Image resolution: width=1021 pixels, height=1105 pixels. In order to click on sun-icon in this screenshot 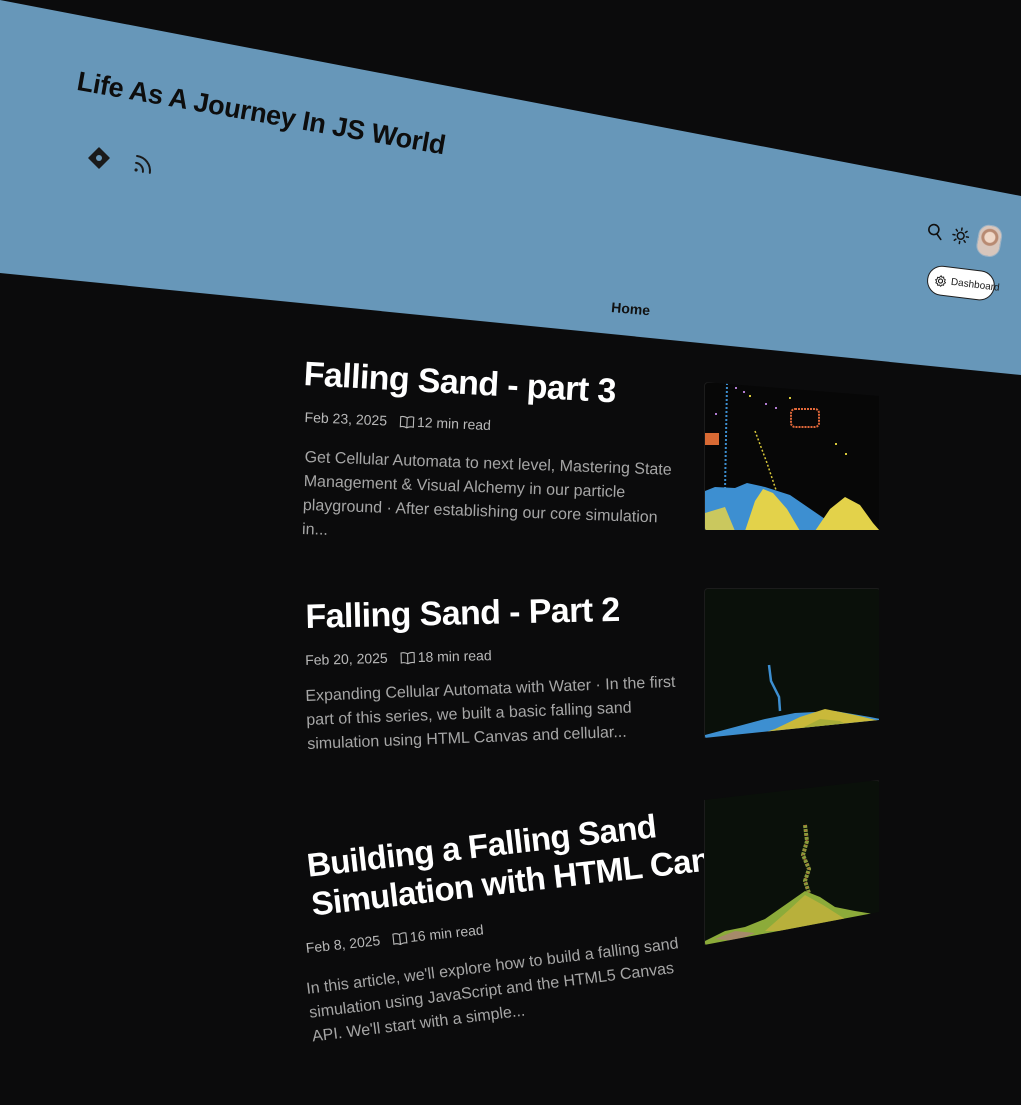, I will do `click(960, 235)`.